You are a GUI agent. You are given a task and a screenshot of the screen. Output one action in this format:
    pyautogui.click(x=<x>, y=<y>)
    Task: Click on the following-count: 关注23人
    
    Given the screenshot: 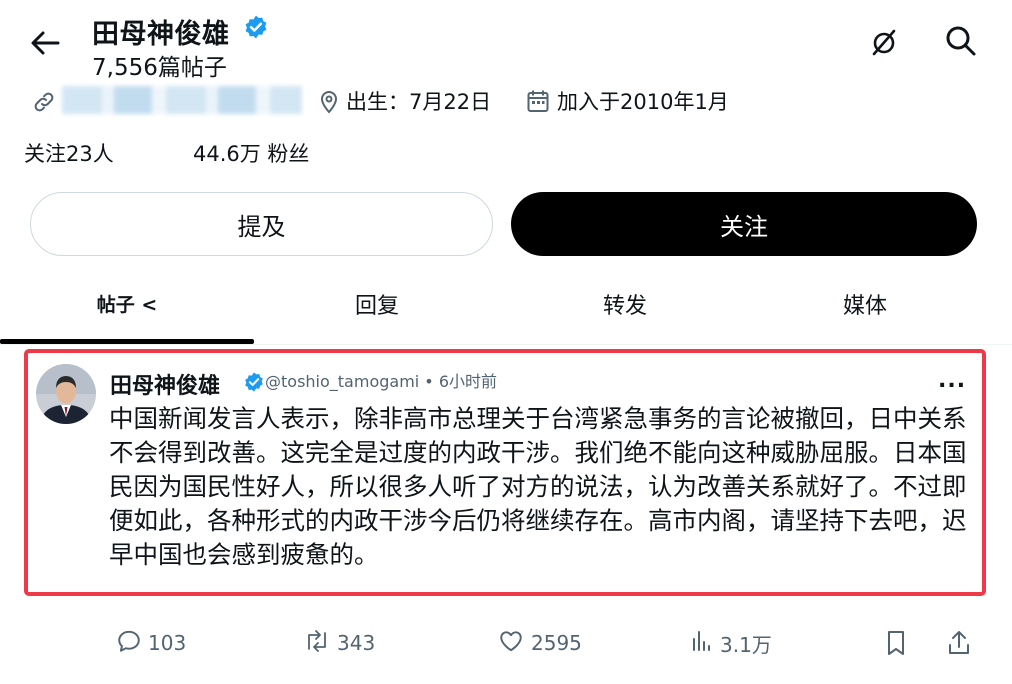 What is the action you would take?
    pyautogui.click(x=69, y=153)
    